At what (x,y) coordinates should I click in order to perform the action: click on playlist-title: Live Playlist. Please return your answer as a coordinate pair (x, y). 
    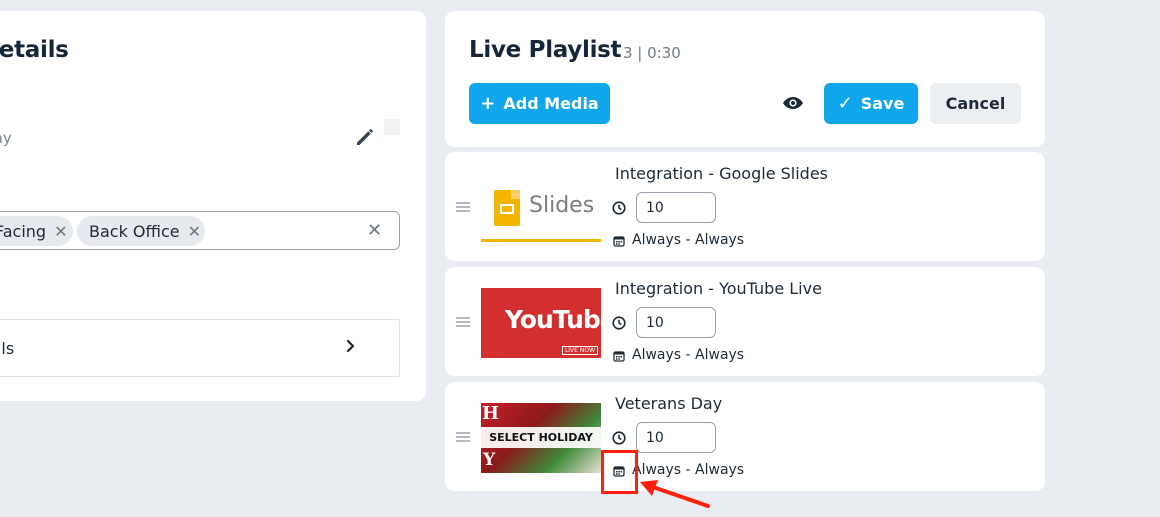
    Looking at the image, I should click on (545, 50).